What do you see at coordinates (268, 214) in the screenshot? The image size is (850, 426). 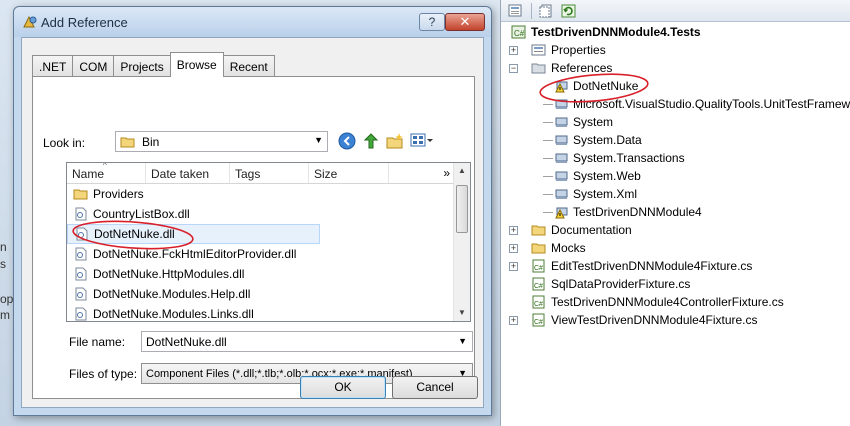 I see `list-item: CountryListBox.dll` at bounding box center [268, 214].